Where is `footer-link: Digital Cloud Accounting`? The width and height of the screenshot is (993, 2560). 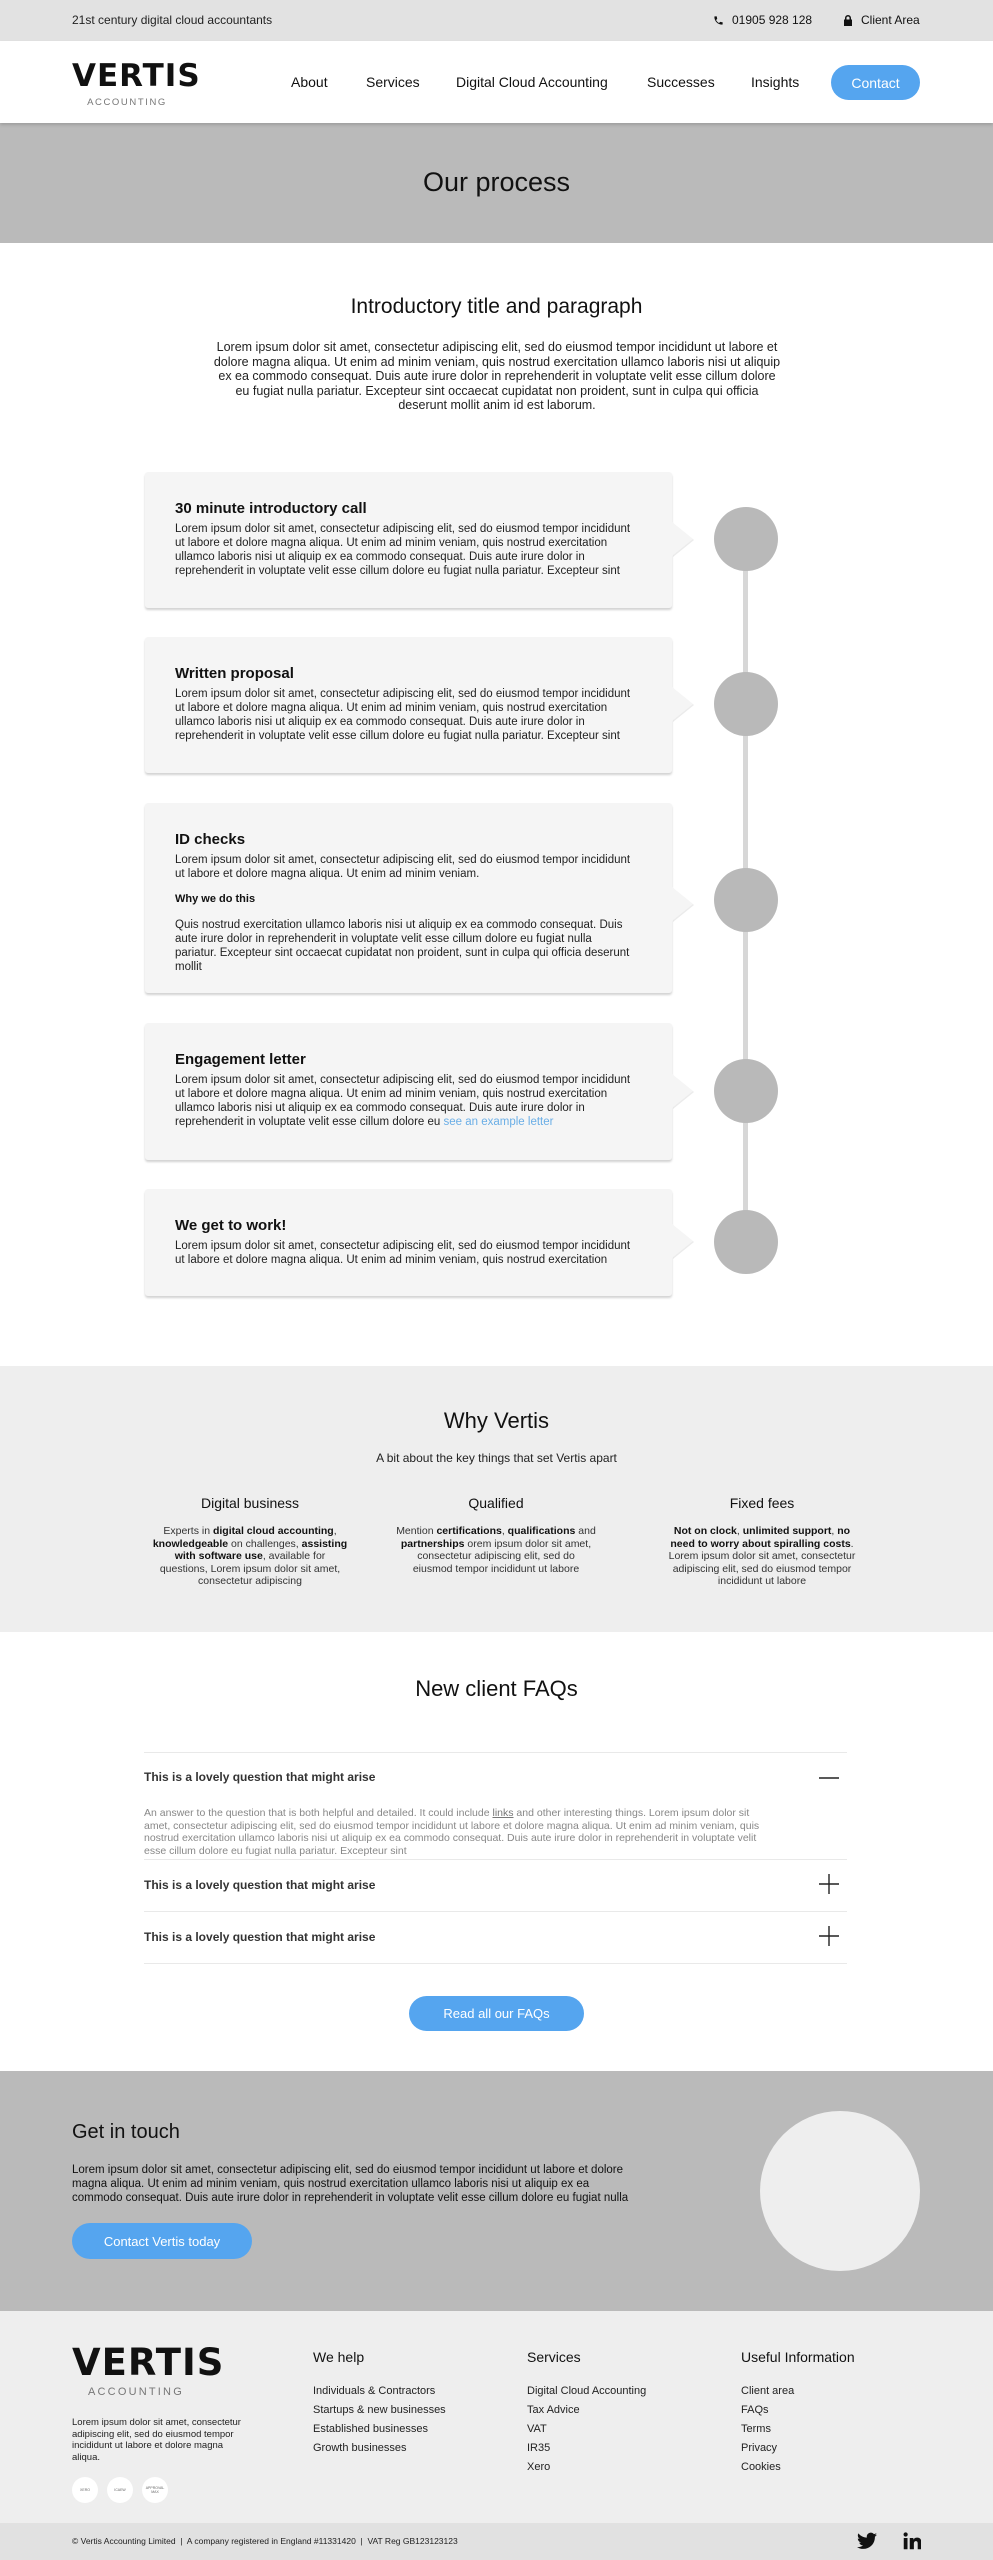 footer-link: Digital Cloud Accounting is located at coordinates (586, 2391).